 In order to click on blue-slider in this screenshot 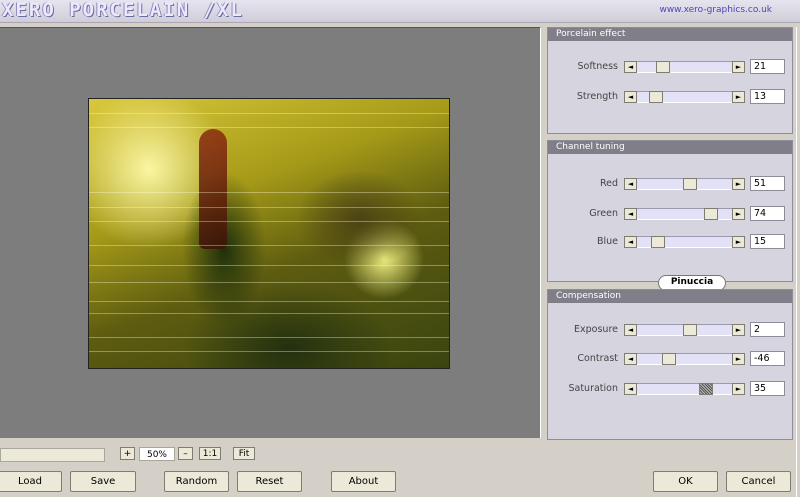, I will do `click(689, 242)`.